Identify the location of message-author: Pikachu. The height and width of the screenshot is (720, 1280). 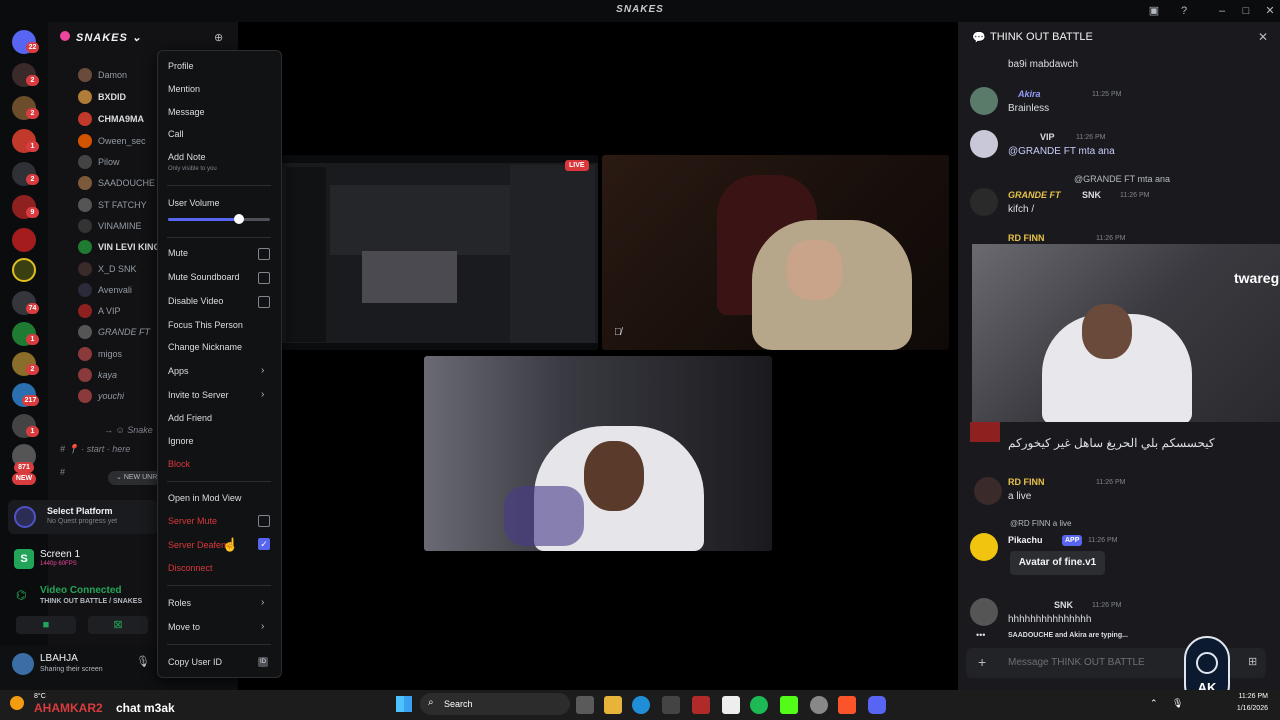
(1025, 540).